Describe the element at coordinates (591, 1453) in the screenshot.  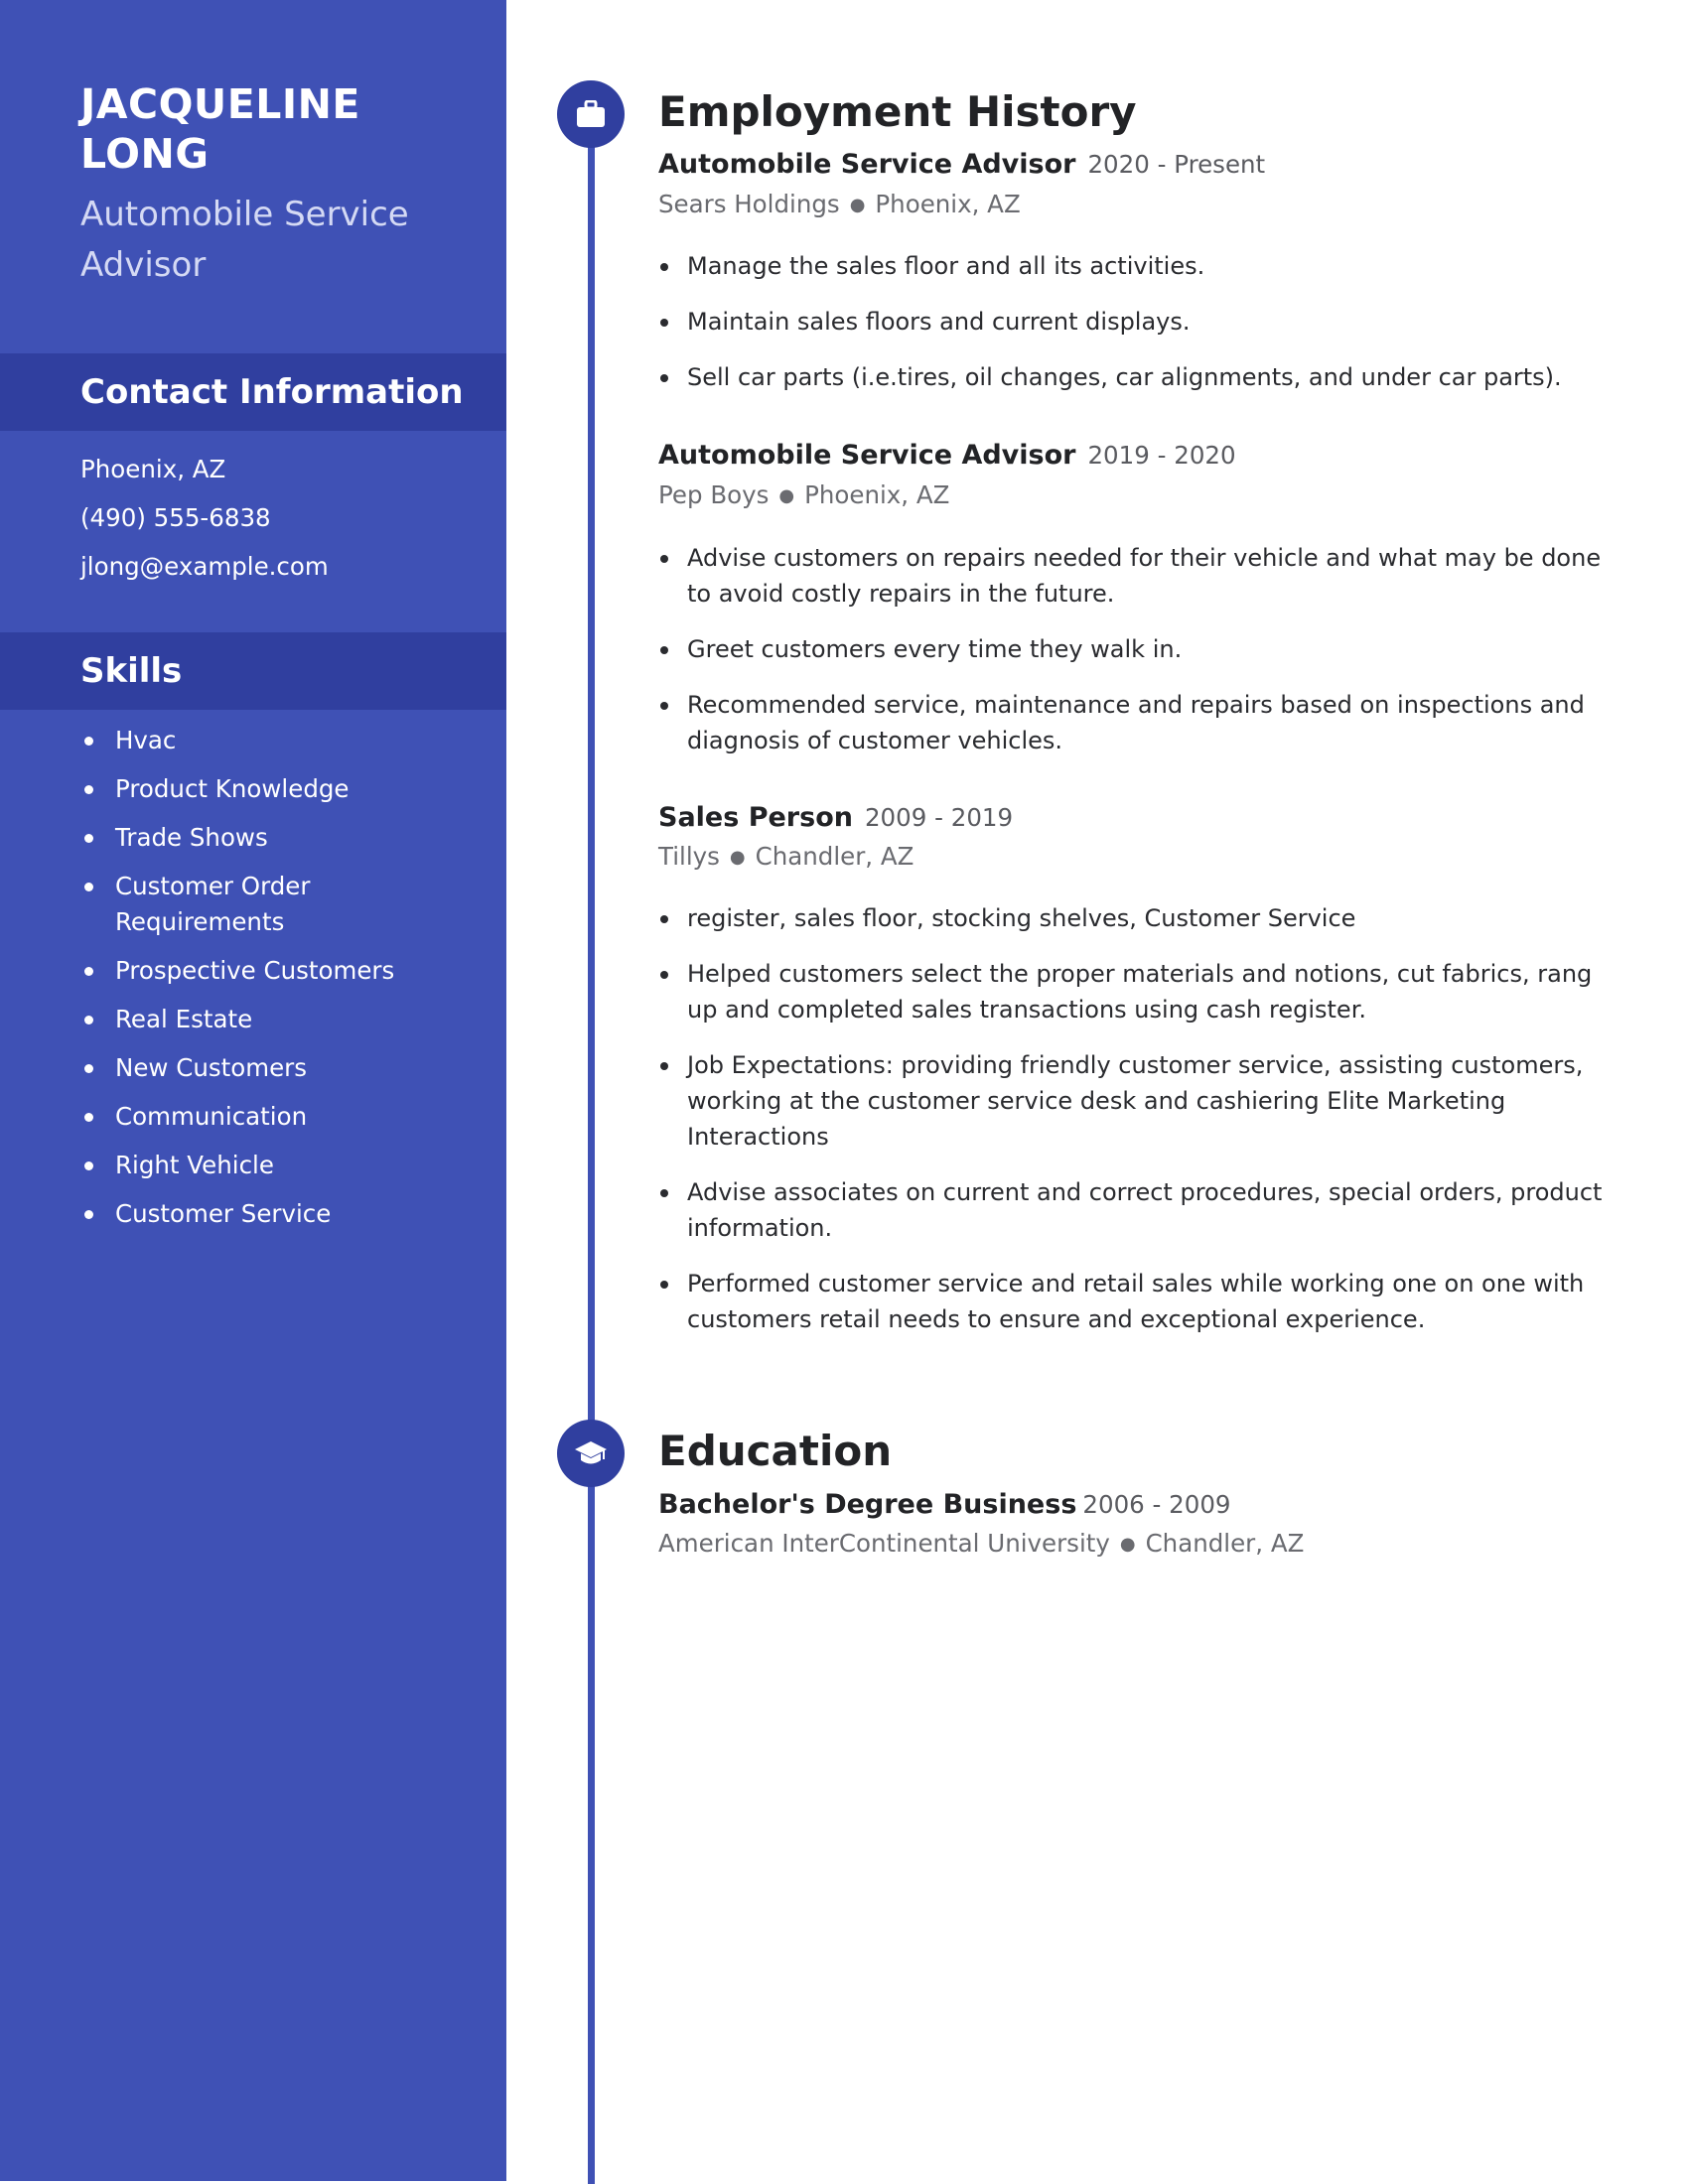
I see `graduation-cap-icon` at that location.